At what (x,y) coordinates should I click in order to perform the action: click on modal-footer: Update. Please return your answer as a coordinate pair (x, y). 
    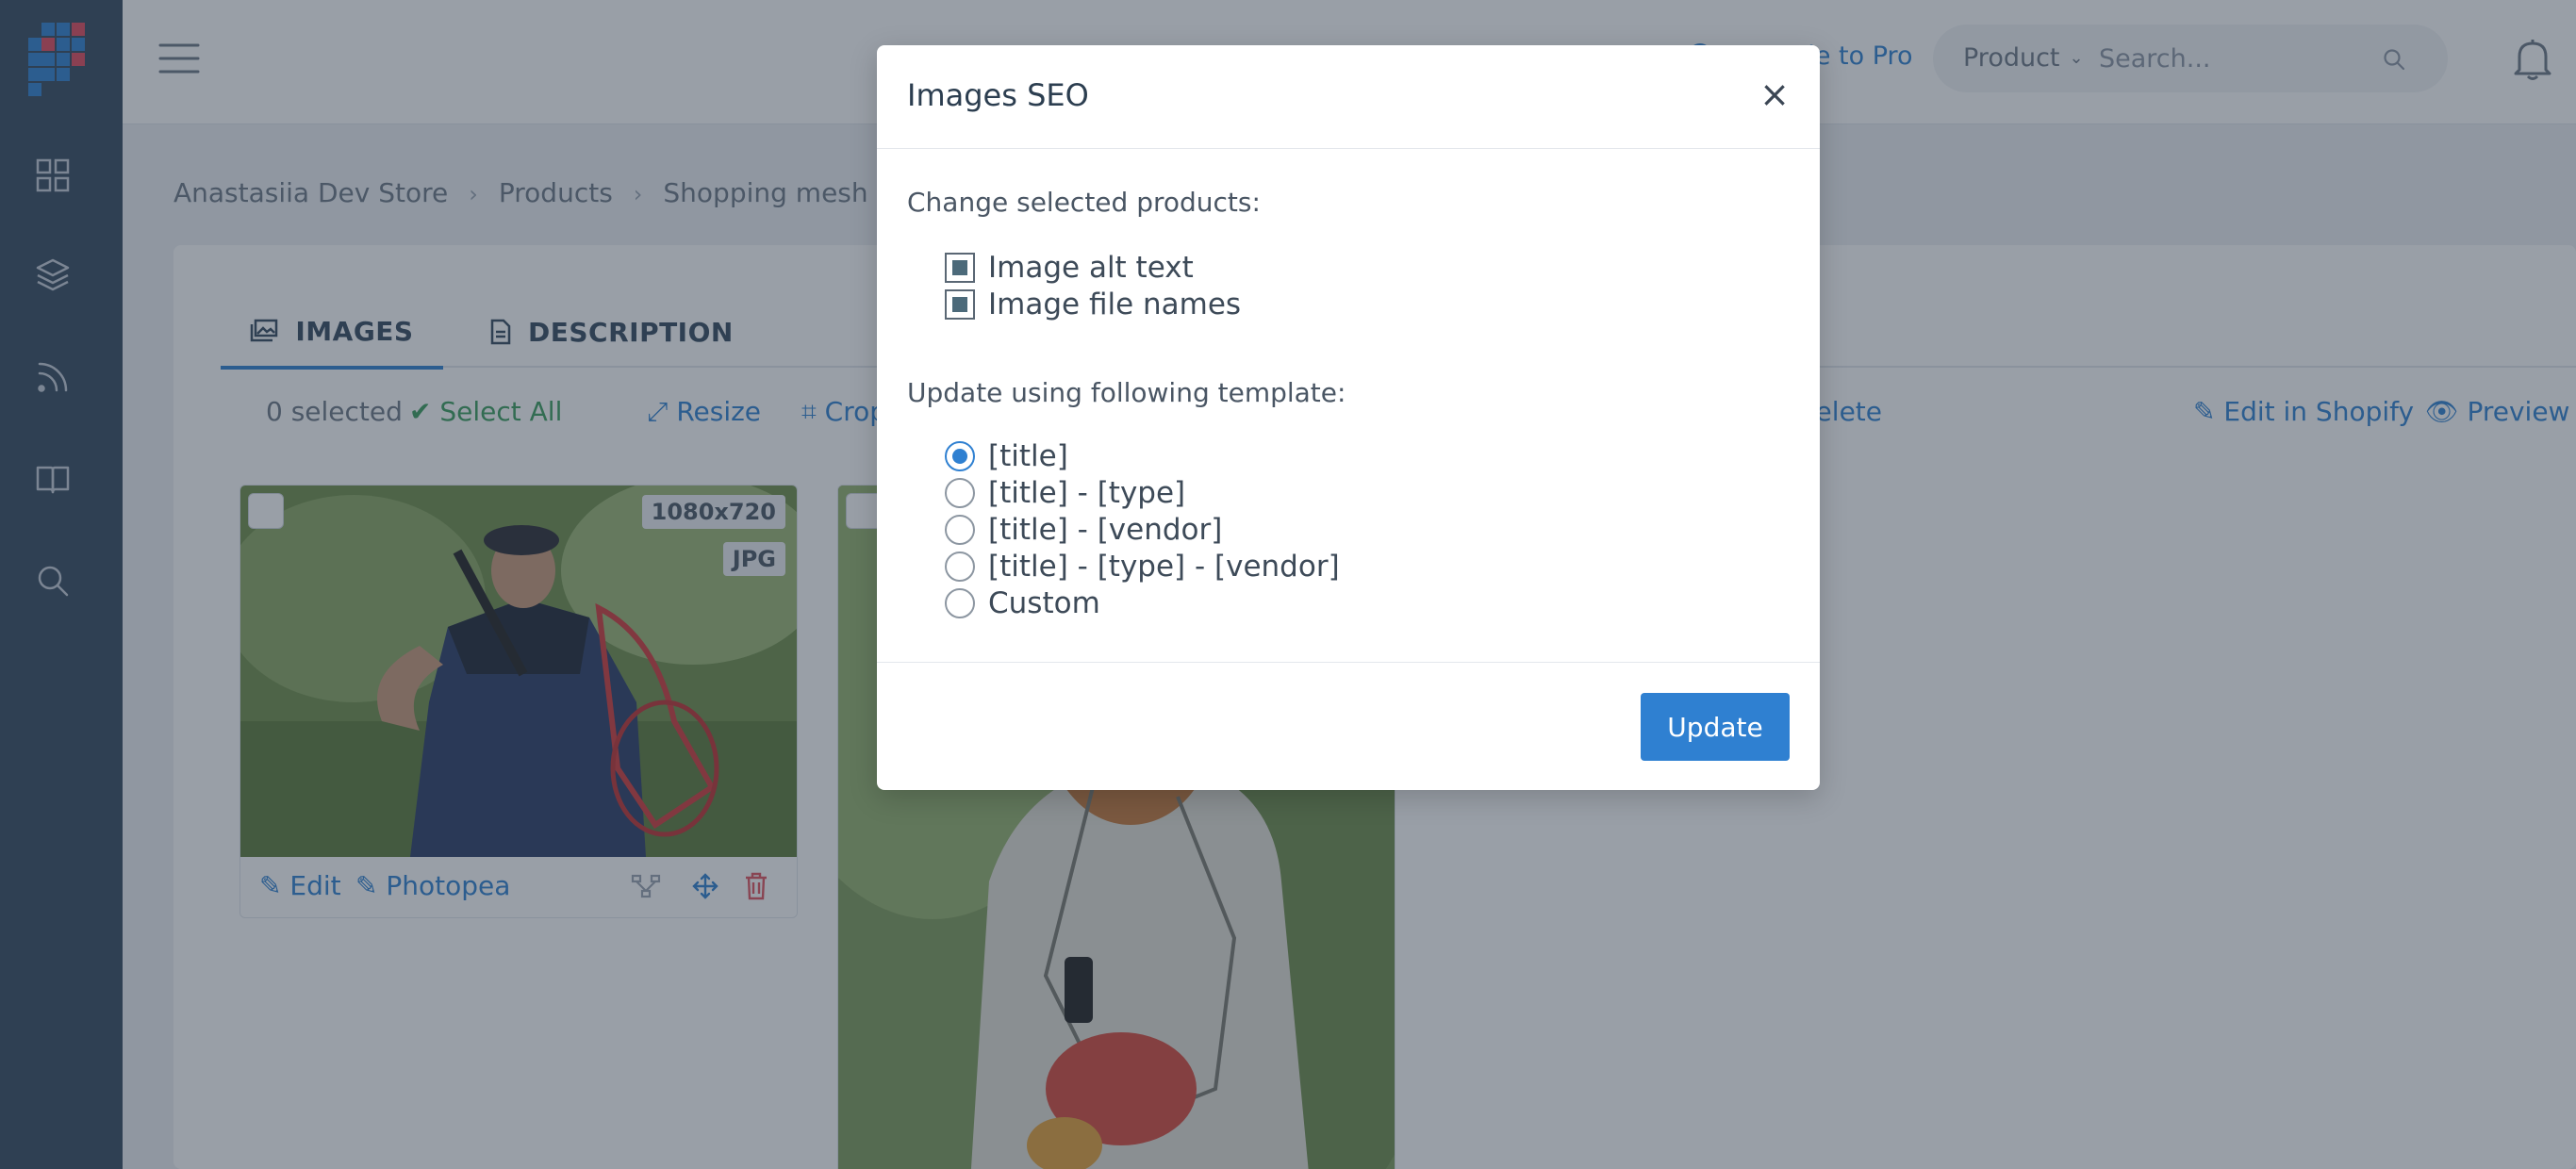
    Looking at the image, I should click on (1348, 726).